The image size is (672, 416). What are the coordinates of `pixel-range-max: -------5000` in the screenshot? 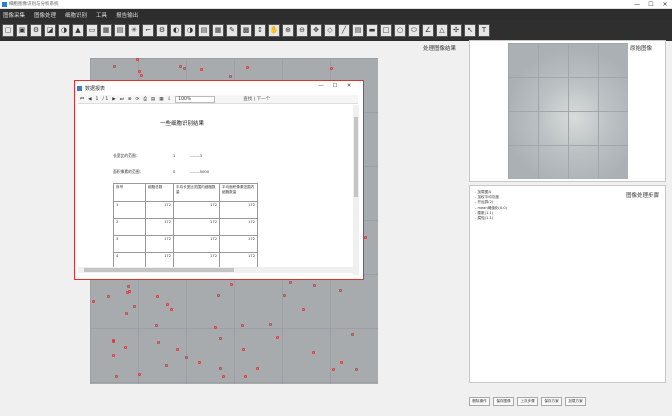 It's located at (200, 171).